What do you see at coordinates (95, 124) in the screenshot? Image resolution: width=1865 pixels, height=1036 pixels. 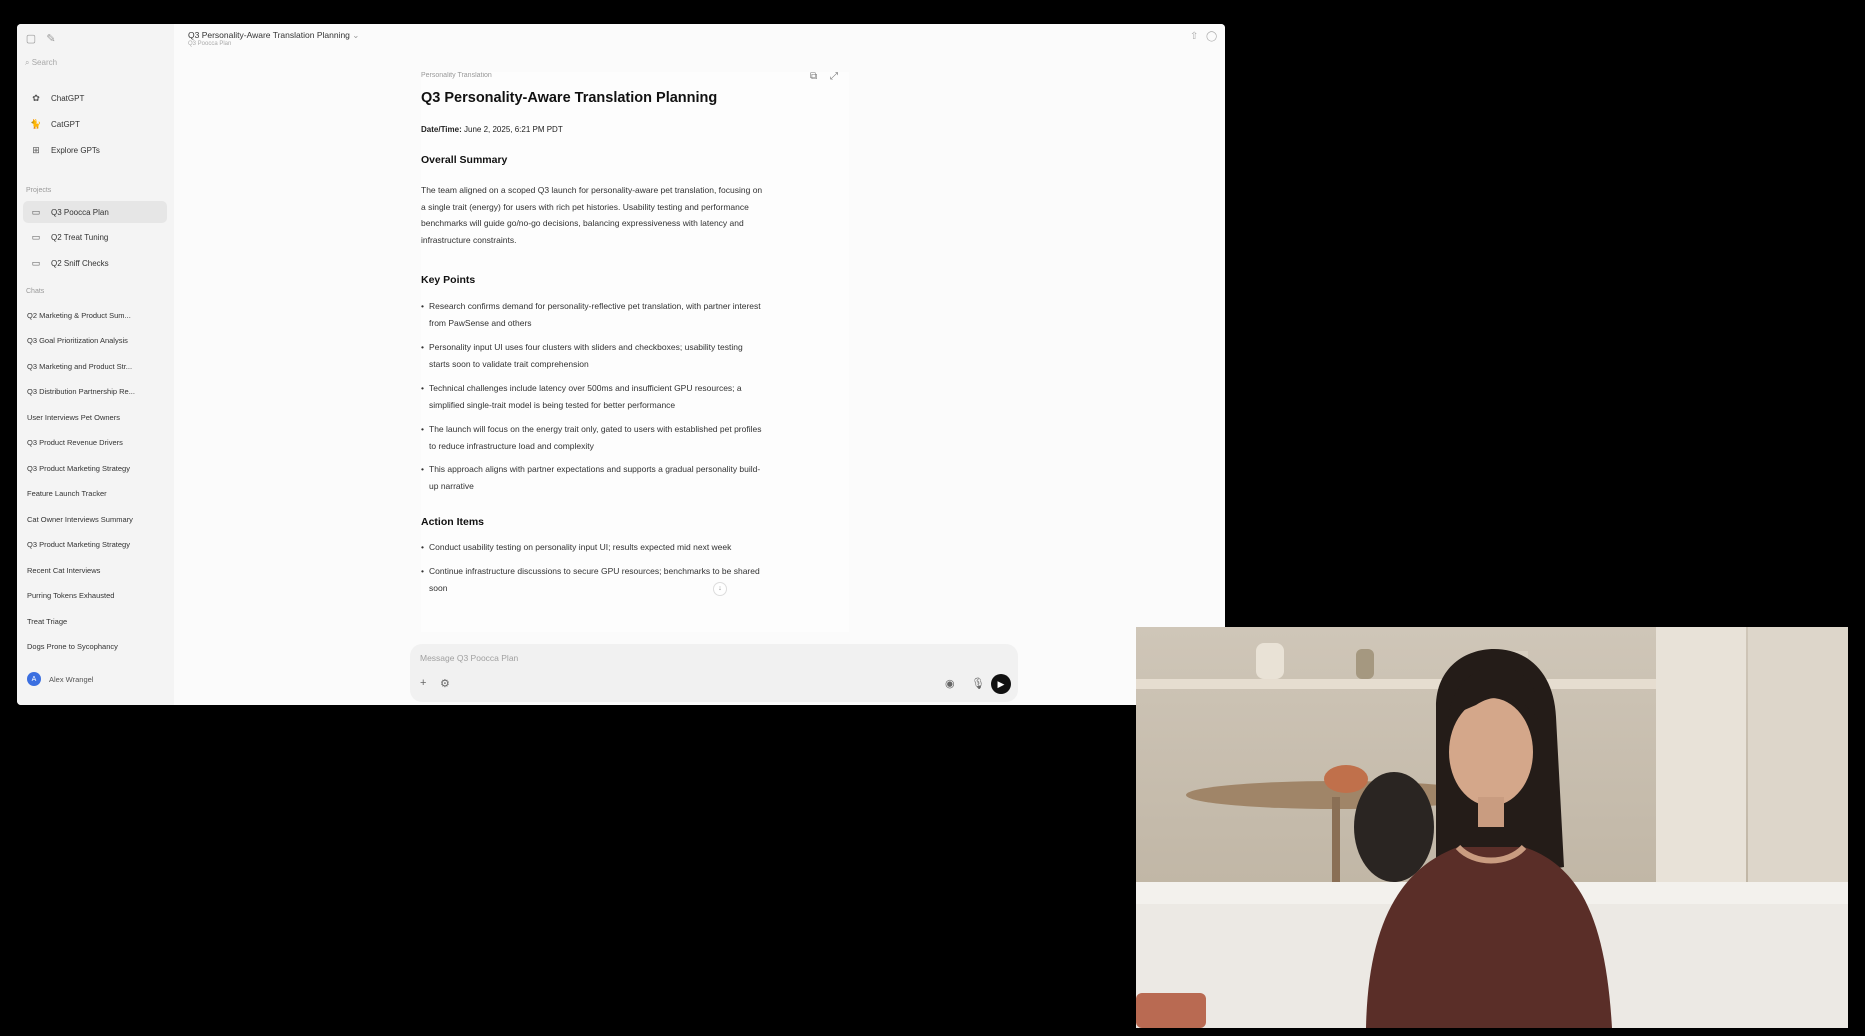 I see `sidebar-item-catgpt: 🐈 CatGPT` at bounding box center [95, 124].